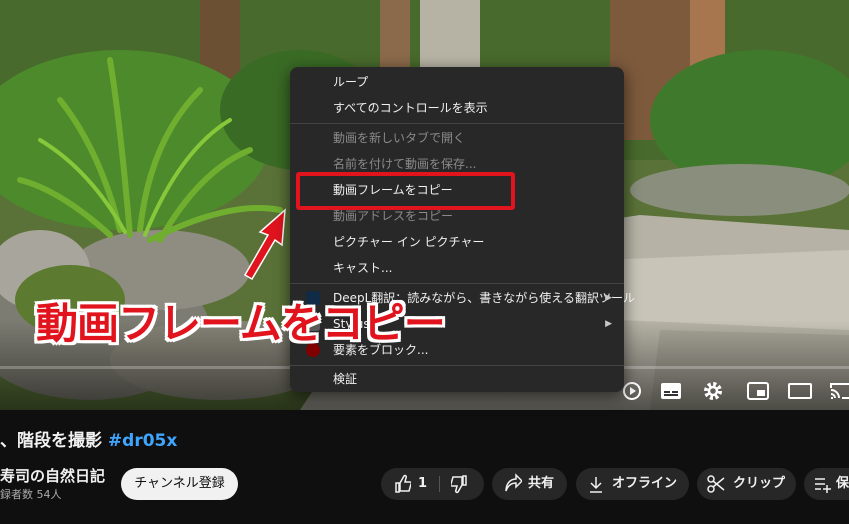  I want to click on menu-item-open-video-new-tab: 動画を新しいタブで開く, so click(457, 138).